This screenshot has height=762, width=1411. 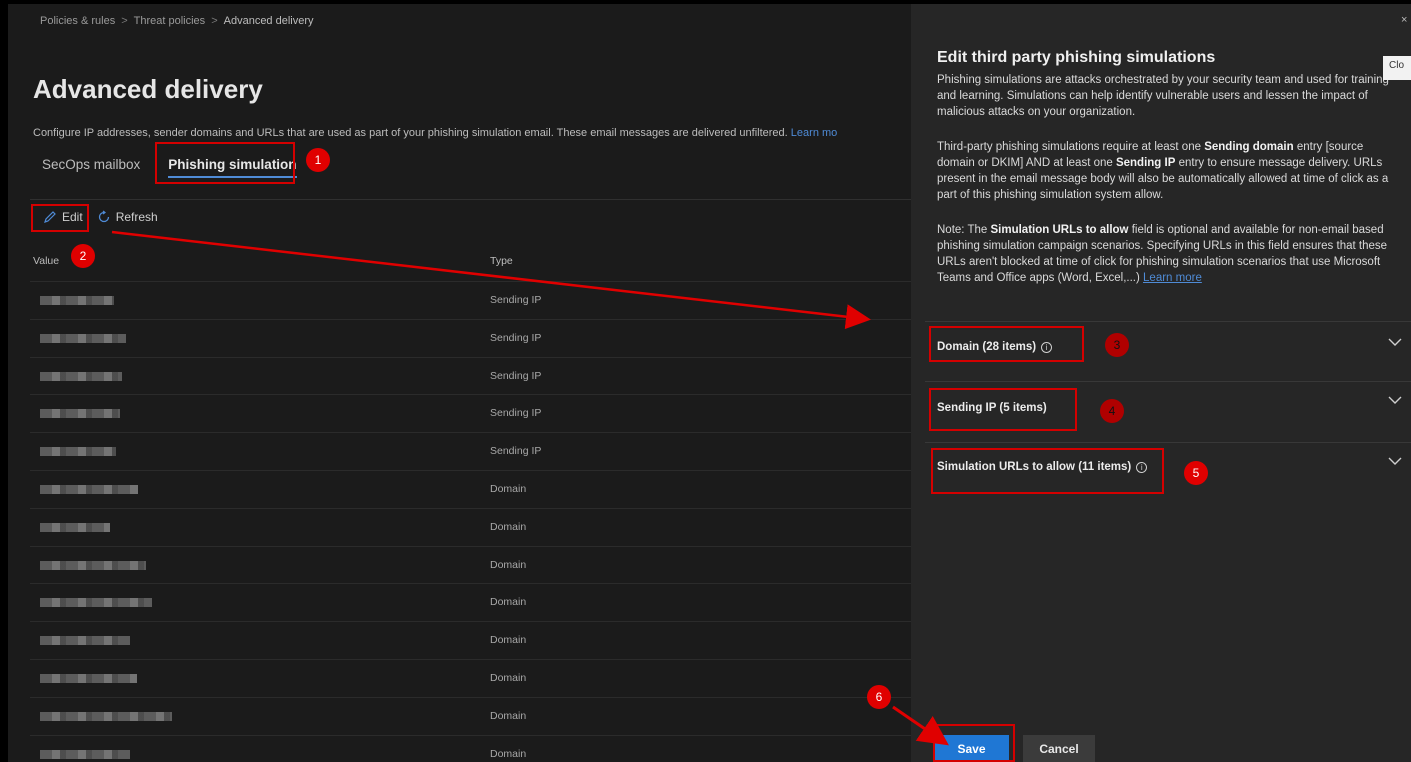 What do you see at coordinates (879, 697) in the screenshot?
I see `annotation-badge: 6` at bounding box center [879, 697].